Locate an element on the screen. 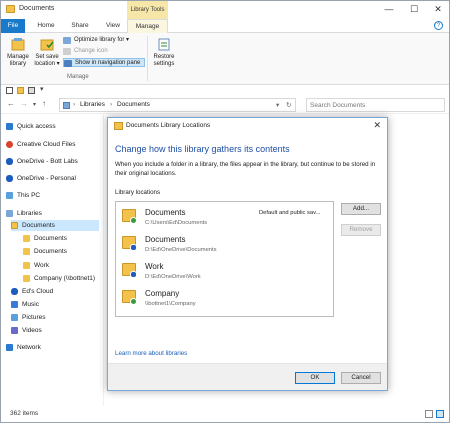  library-locations-label: Library locations is located at coordinates (138, 192).